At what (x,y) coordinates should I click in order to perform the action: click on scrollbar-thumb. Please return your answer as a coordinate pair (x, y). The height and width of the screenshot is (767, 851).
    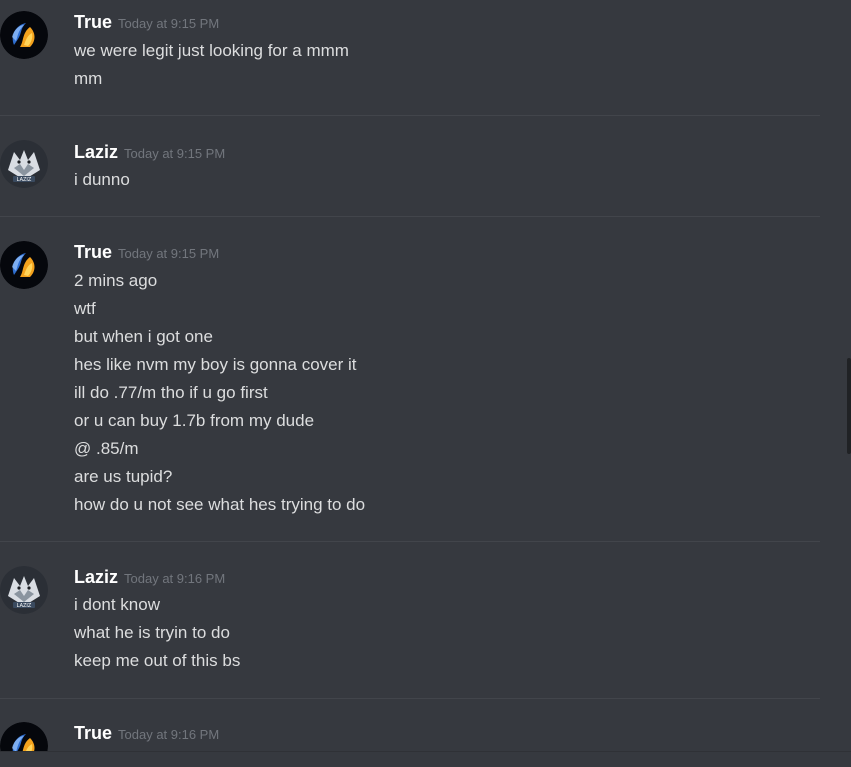
    Looking at the image, I should click on (849, 406).